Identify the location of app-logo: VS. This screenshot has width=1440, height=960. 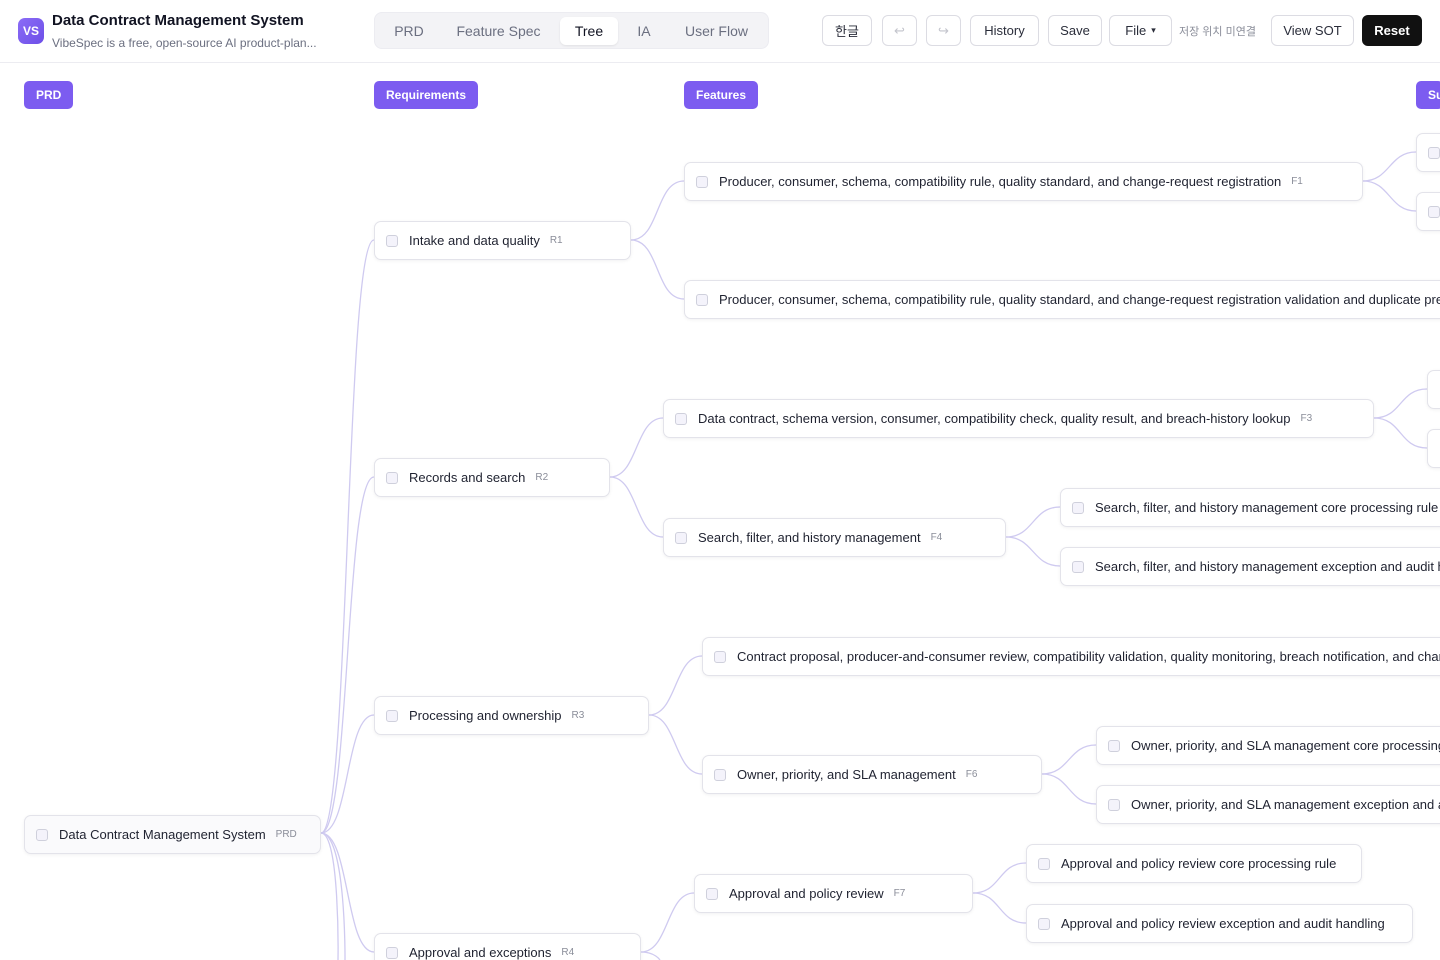
(31, 31).